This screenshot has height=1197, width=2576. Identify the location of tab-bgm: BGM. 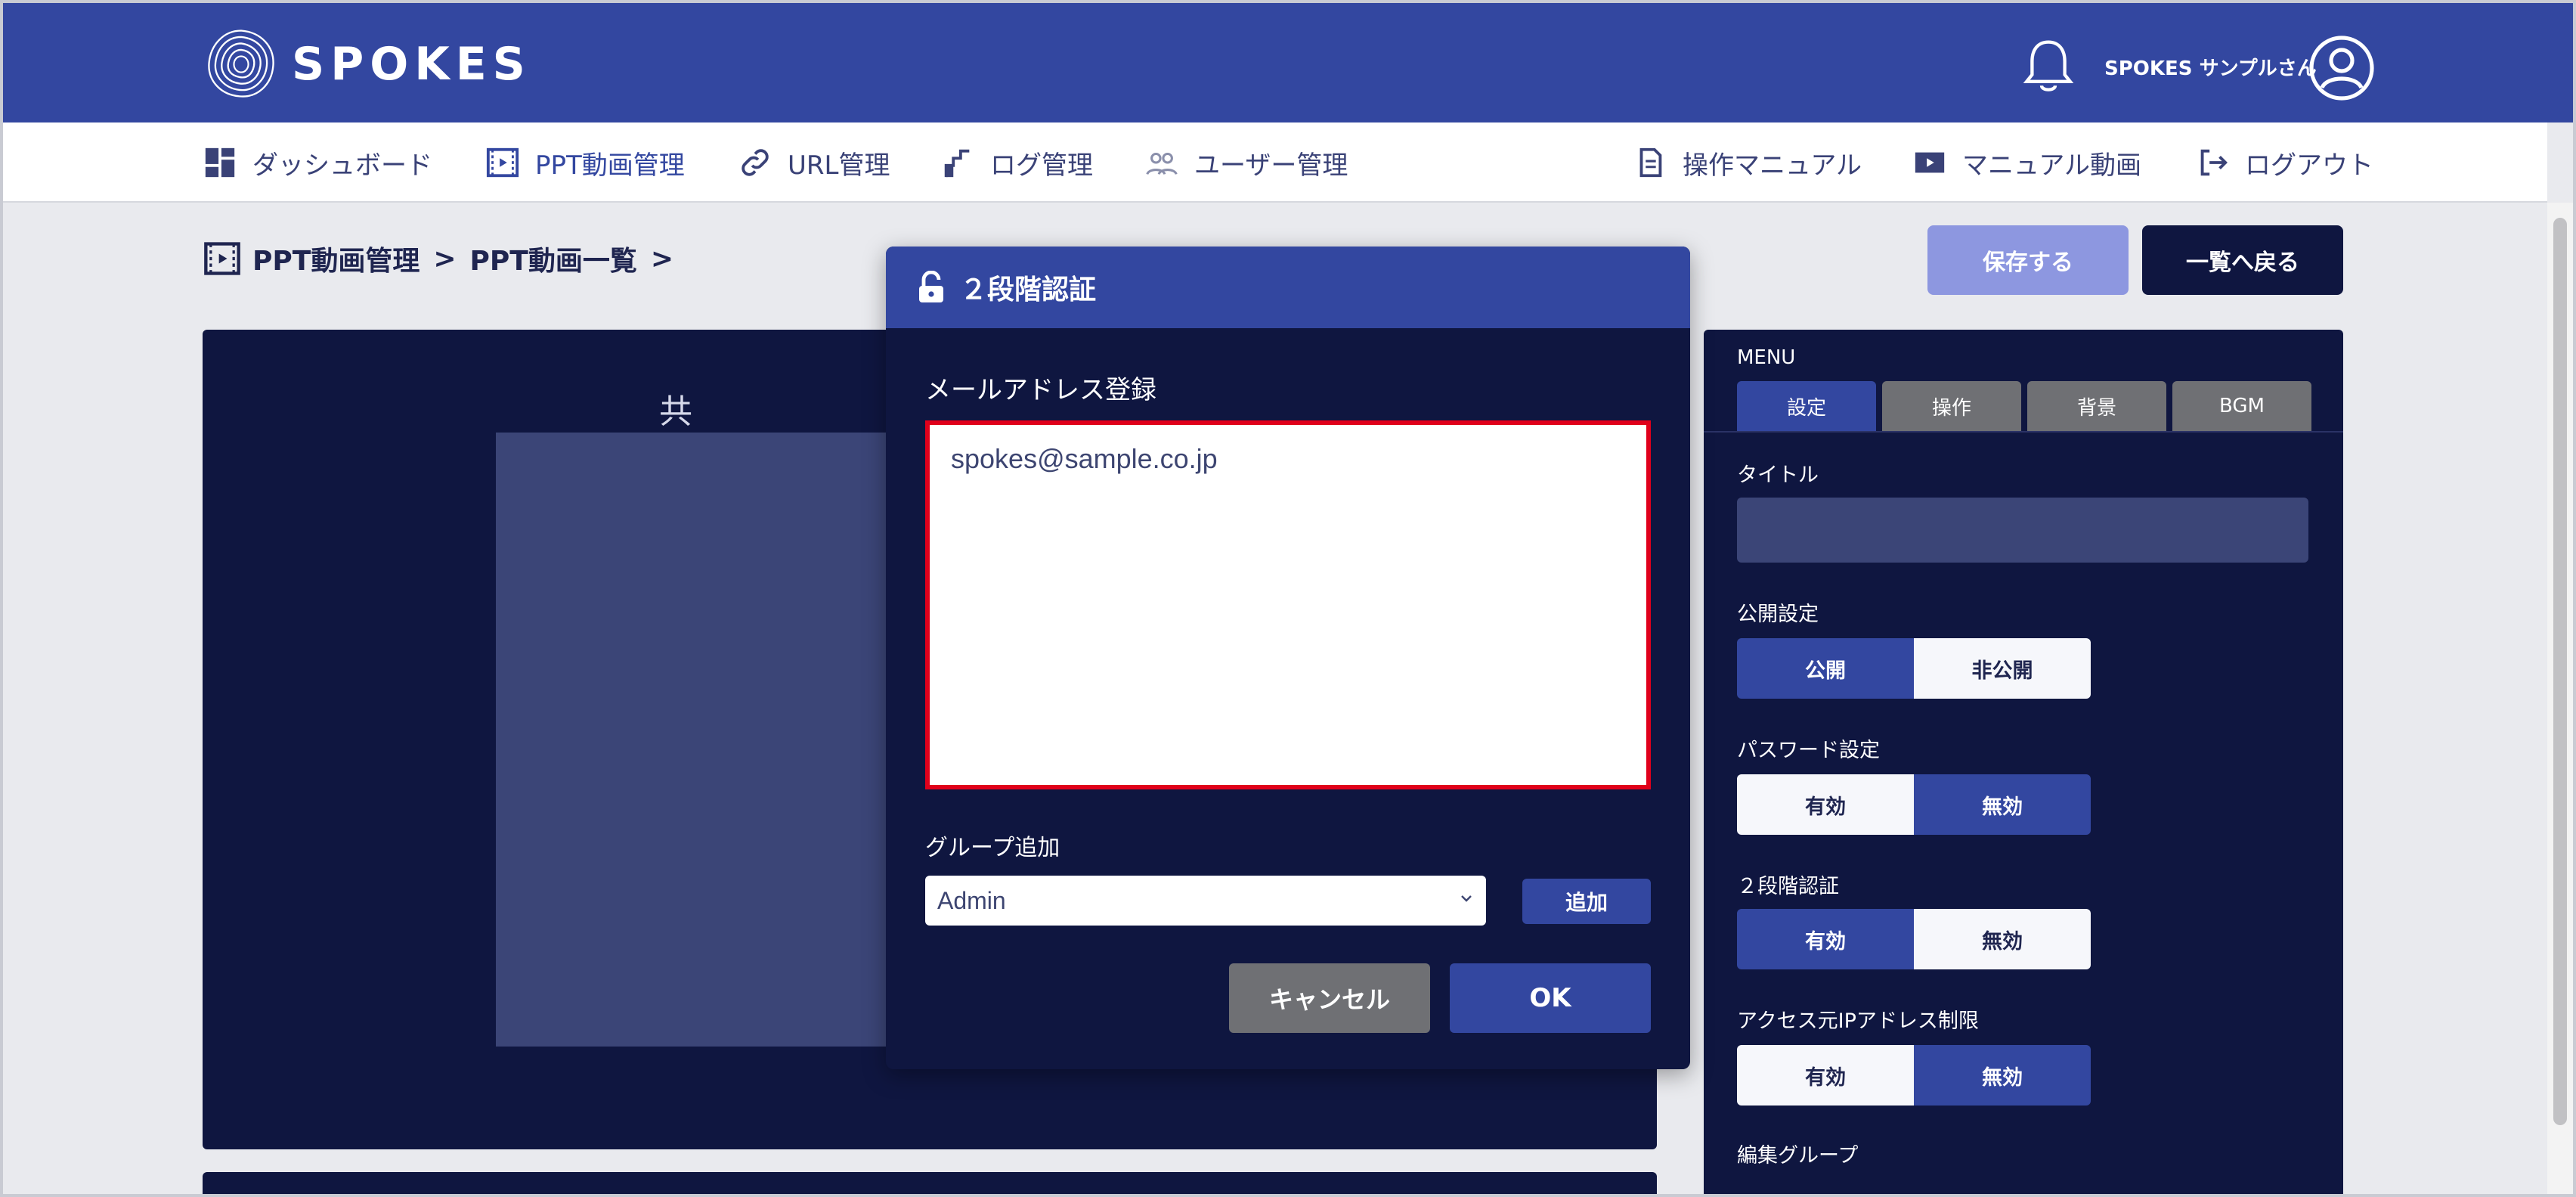
(2241, 406).